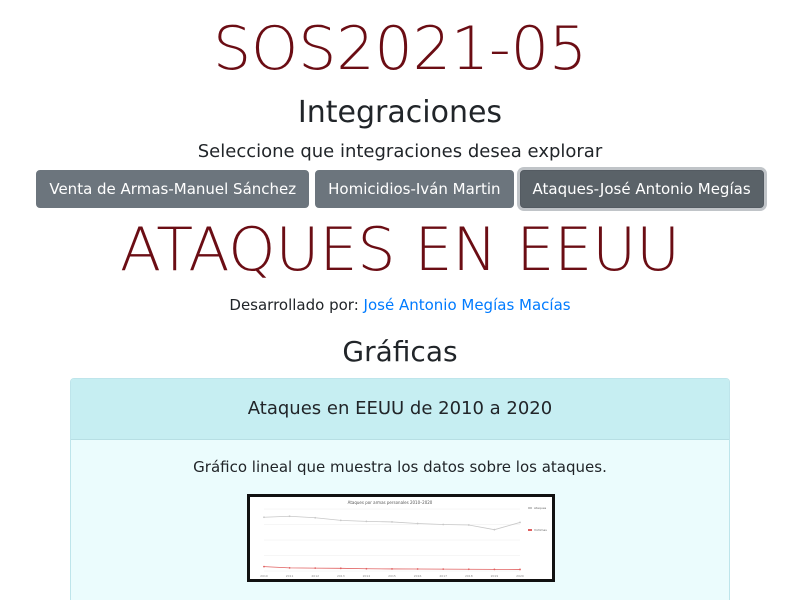  I want to click on chart-x-tick-label: 2010, so click(264, 576).